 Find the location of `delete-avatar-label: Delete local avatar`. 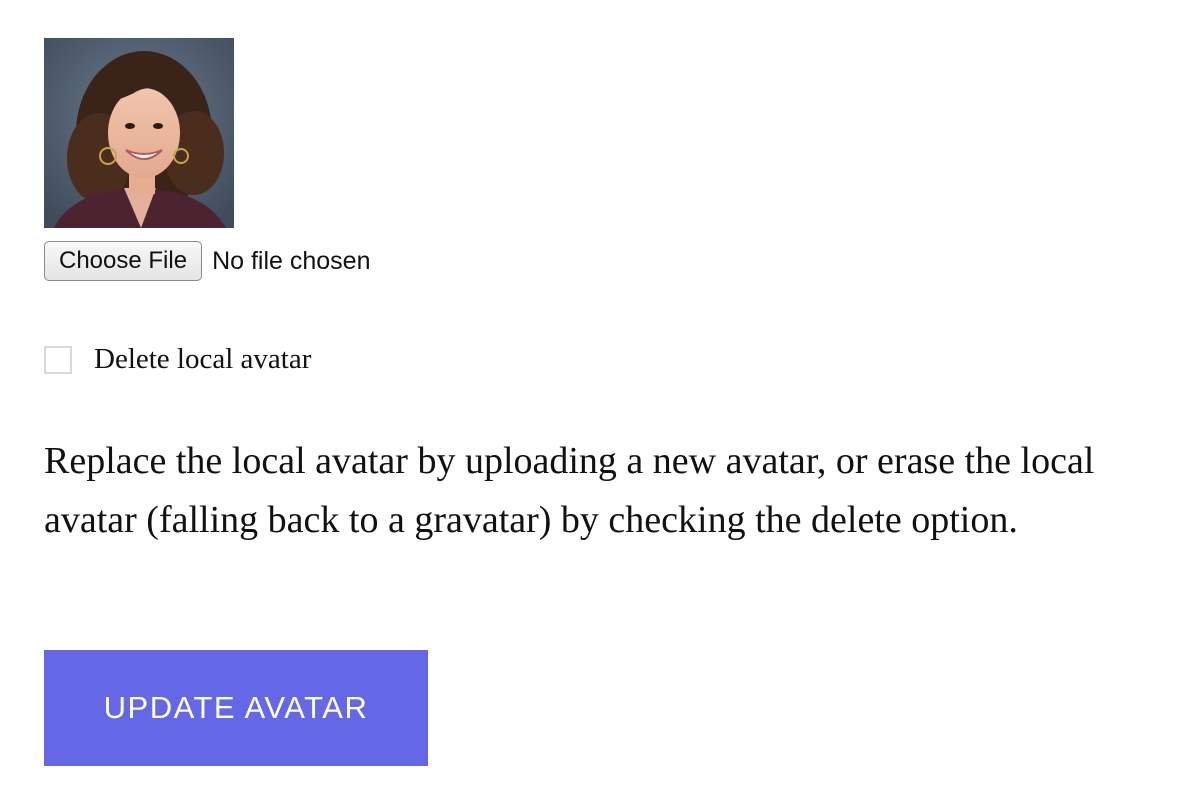

delete-avatar-label: Delete local avatar is located at coordinates (202, 359).